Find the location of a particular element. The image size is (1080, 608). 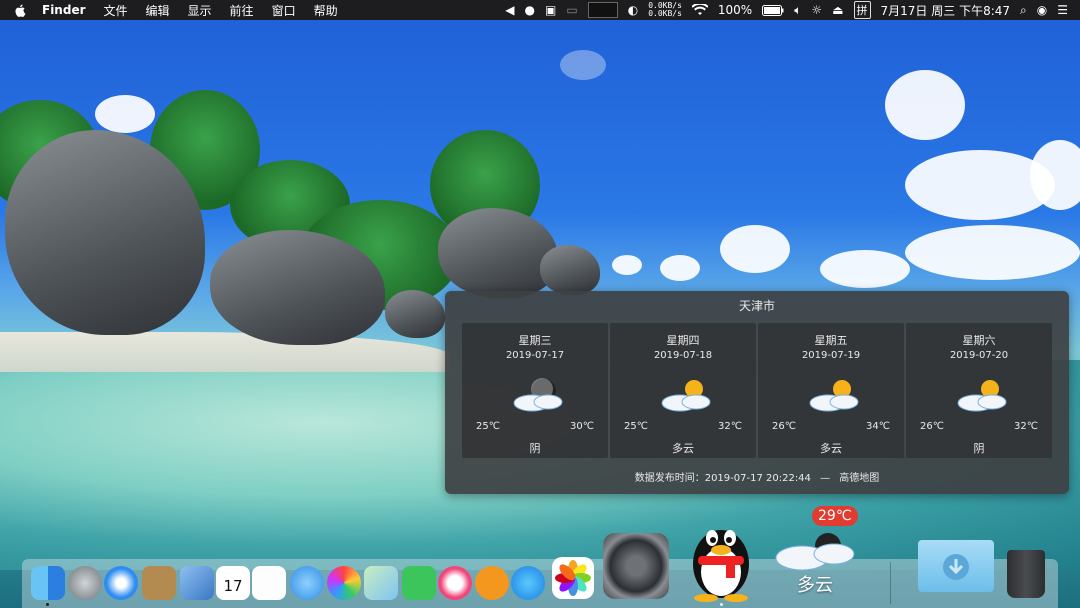

forecast-date: 2019-07-18 is located at coordinates (683, 355).